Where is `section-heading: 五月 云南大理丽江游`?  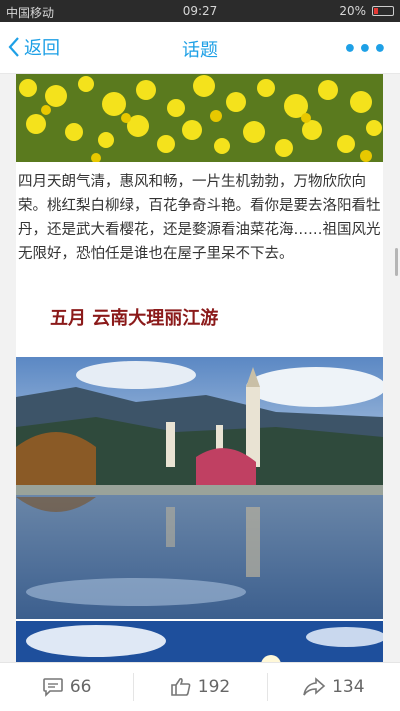
section-heading: 五月 云南大理丽江游 is located at coordinates (134, 318).